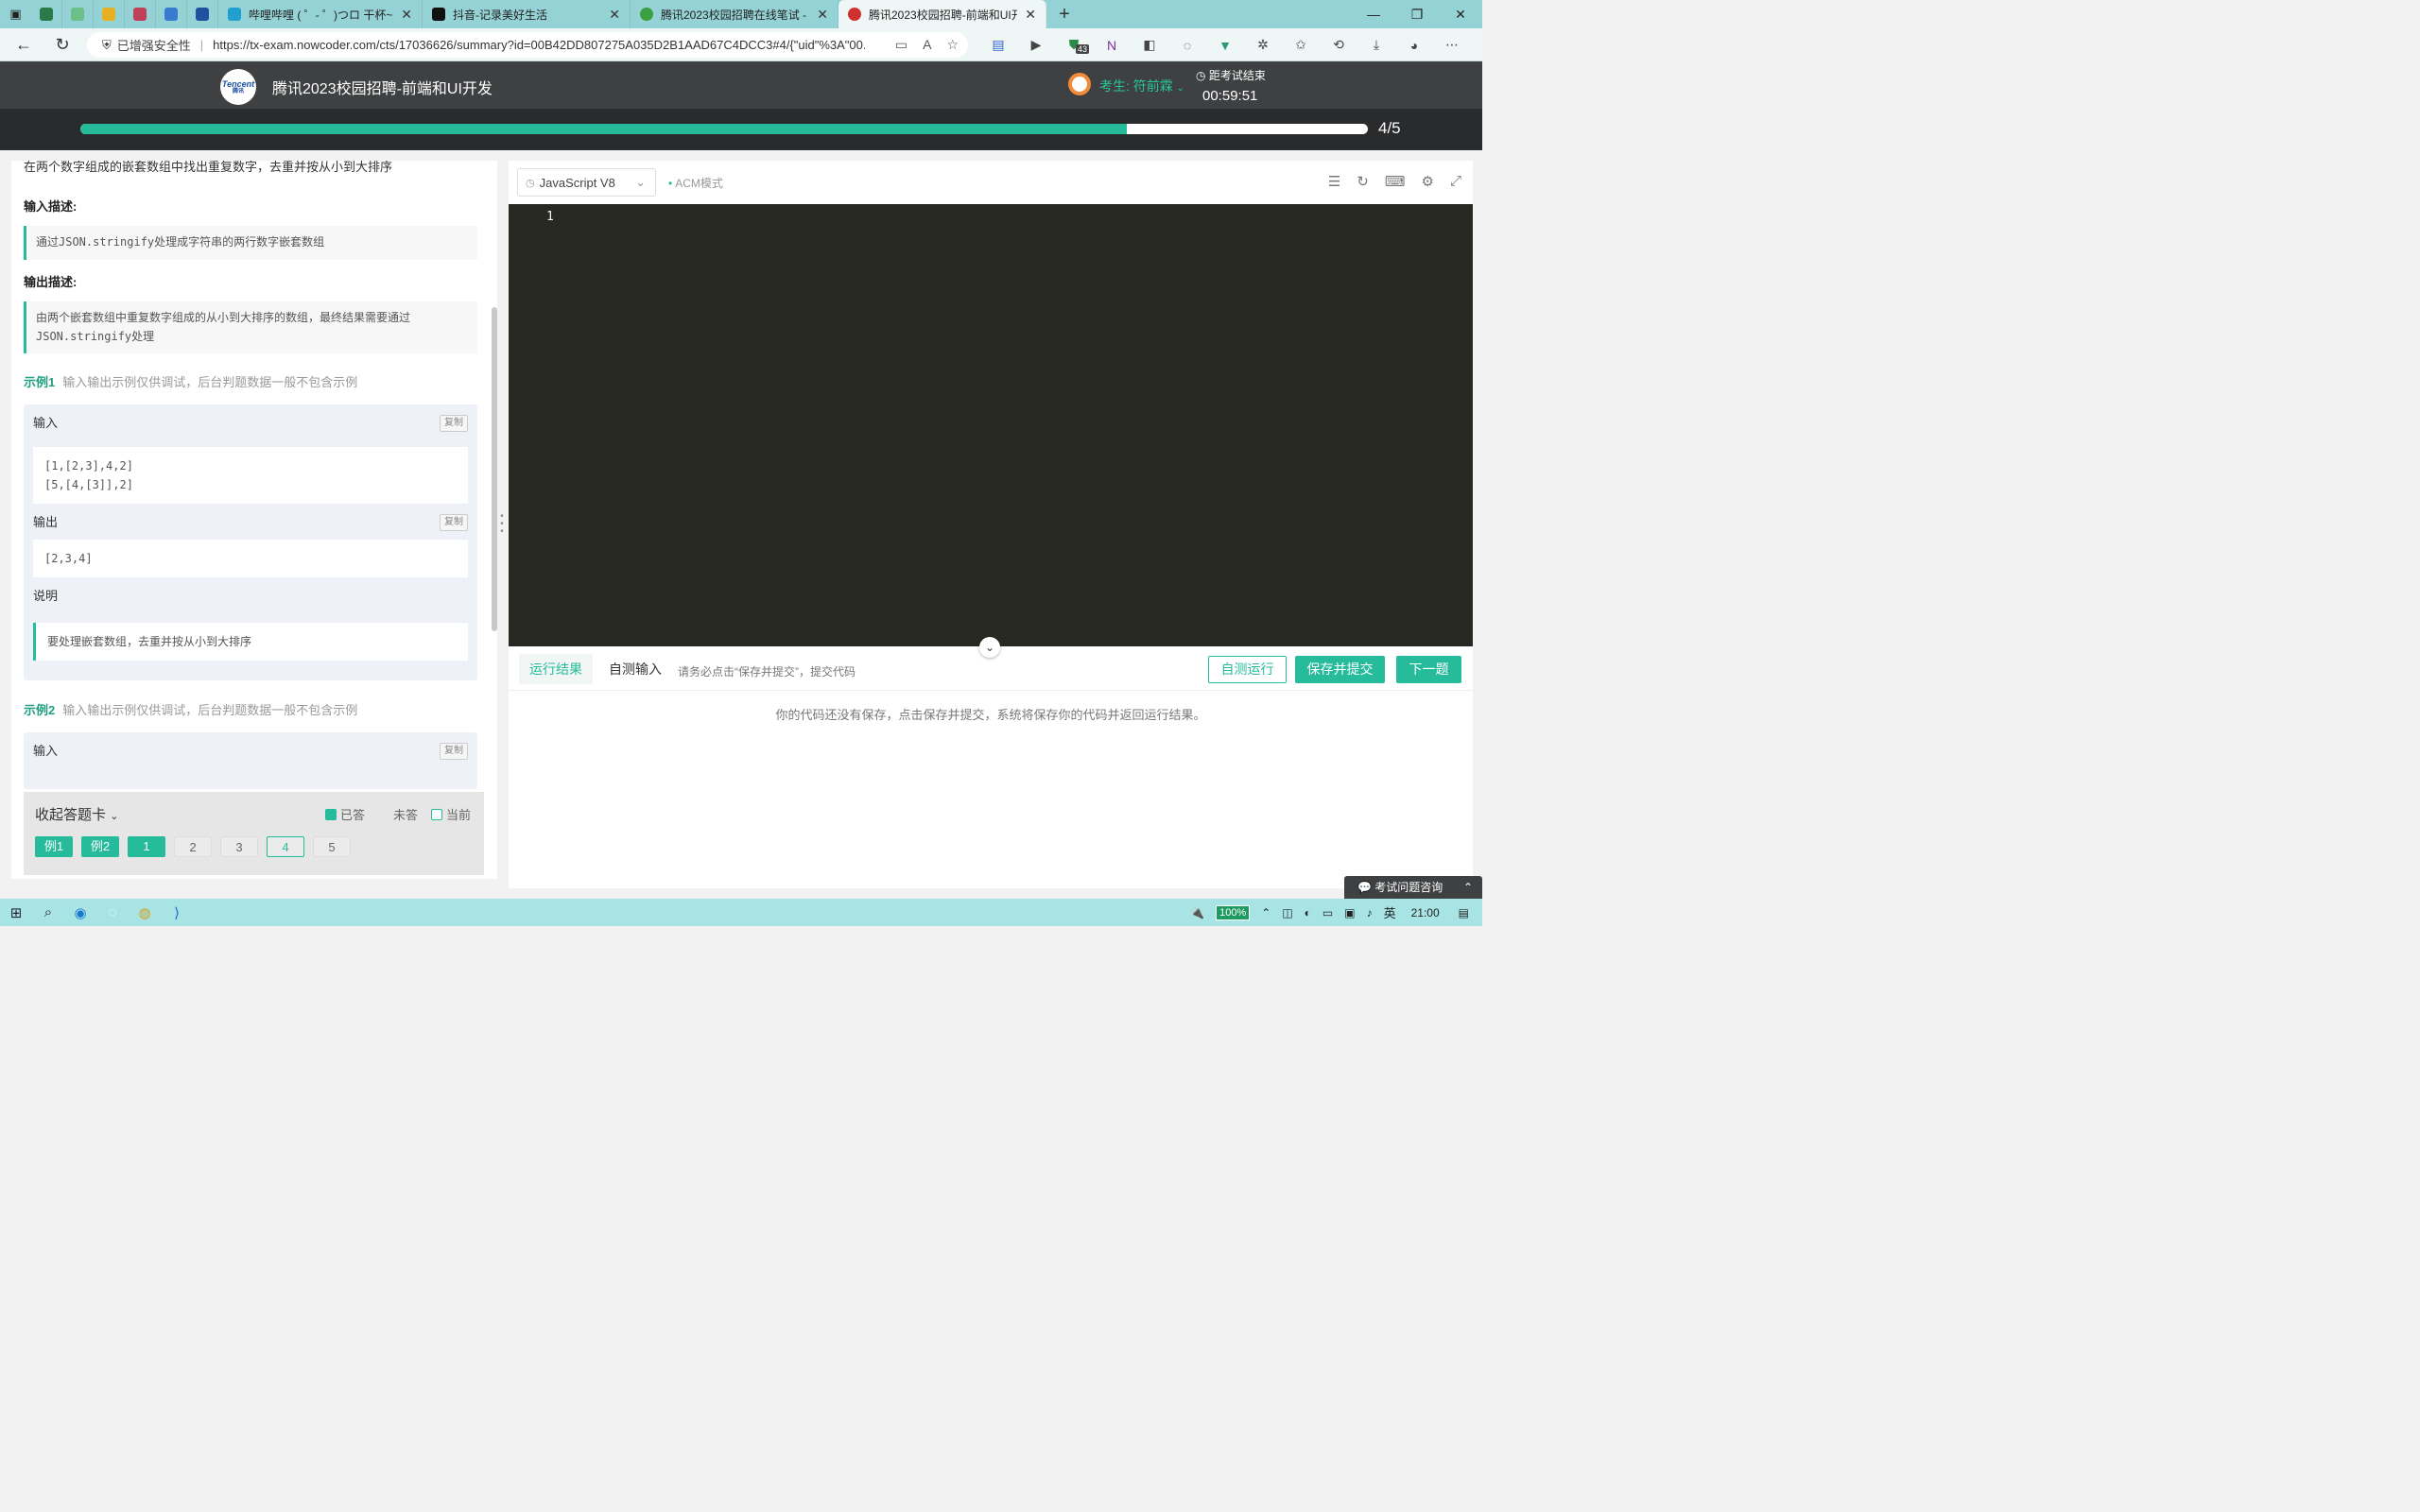 The width and height of the screenshot is (2420, 1512). What do you see at coordinates (62, 45) in the screenshot?
I see `refresh-icon: ↻` at bounding box center [62, 45].